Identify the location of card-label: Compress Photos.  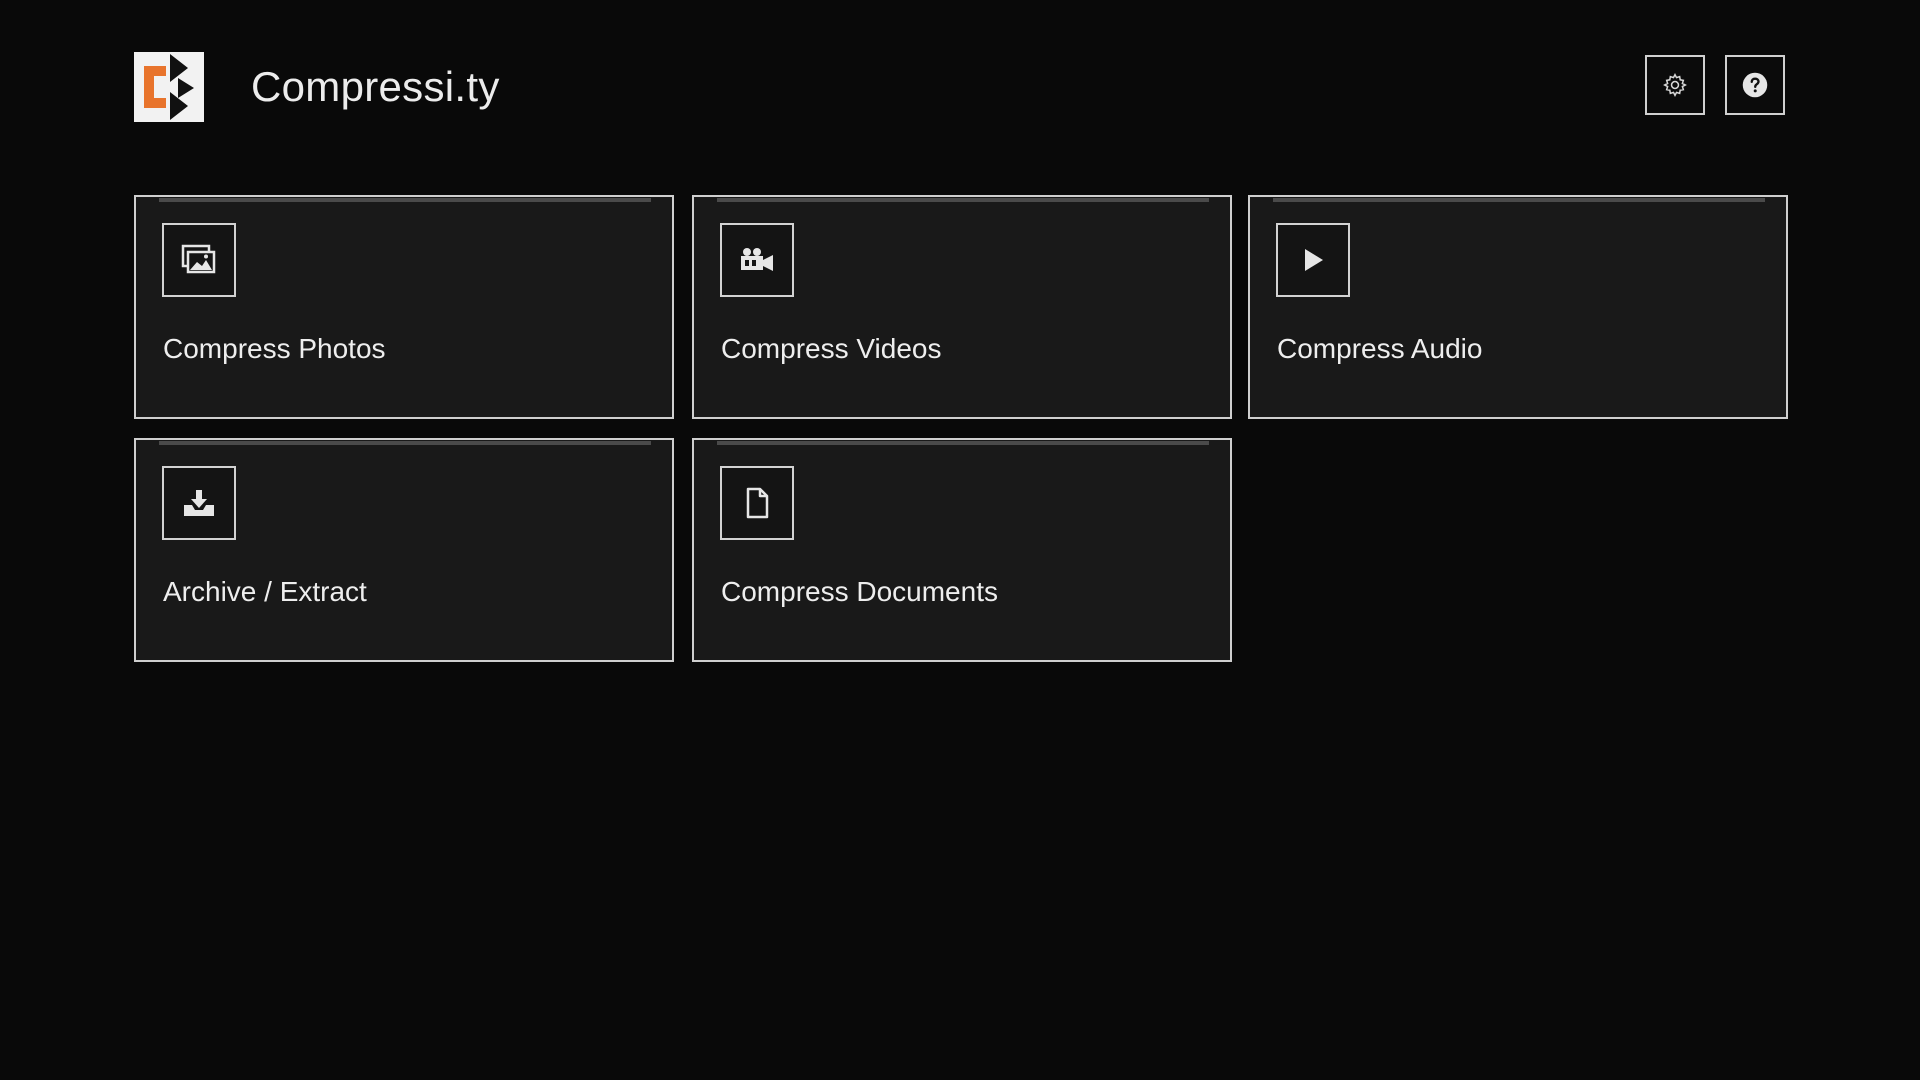
(274, 348).